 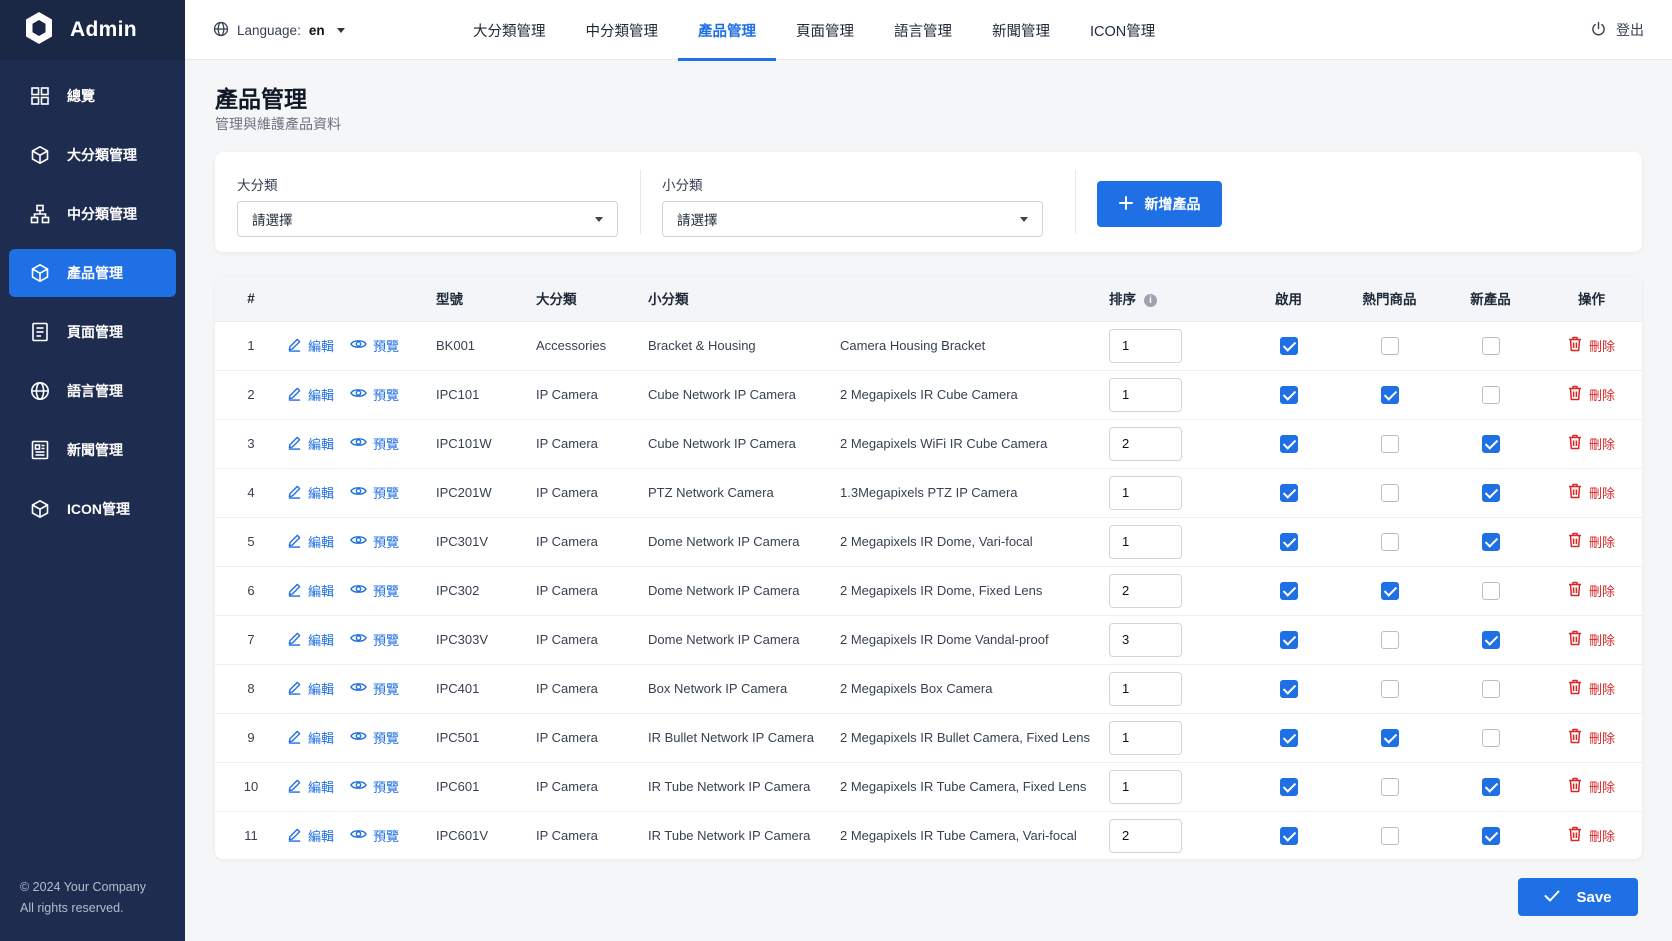 I want to click on save-button: Save, so click(x=1578, y=897).